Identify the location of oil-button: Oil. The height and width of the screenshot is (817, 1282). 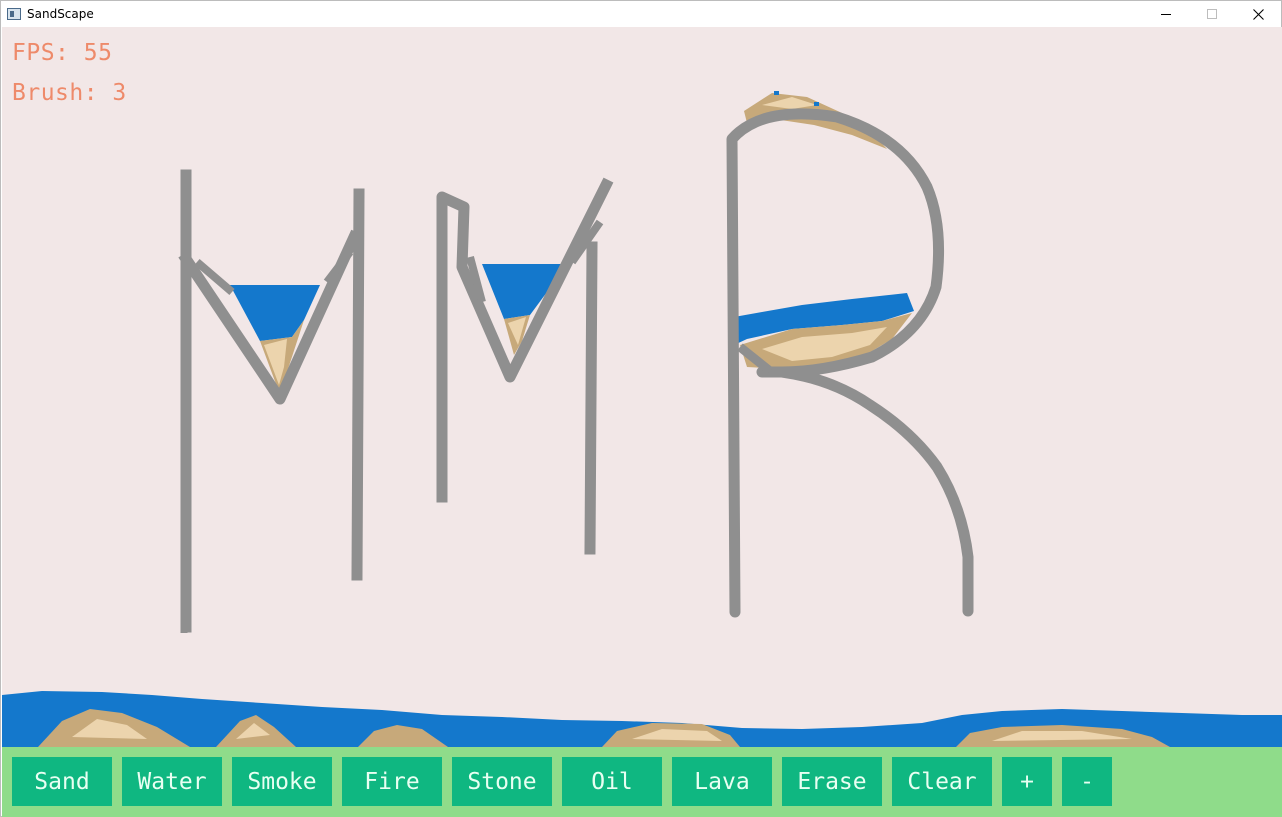
(612, 781).